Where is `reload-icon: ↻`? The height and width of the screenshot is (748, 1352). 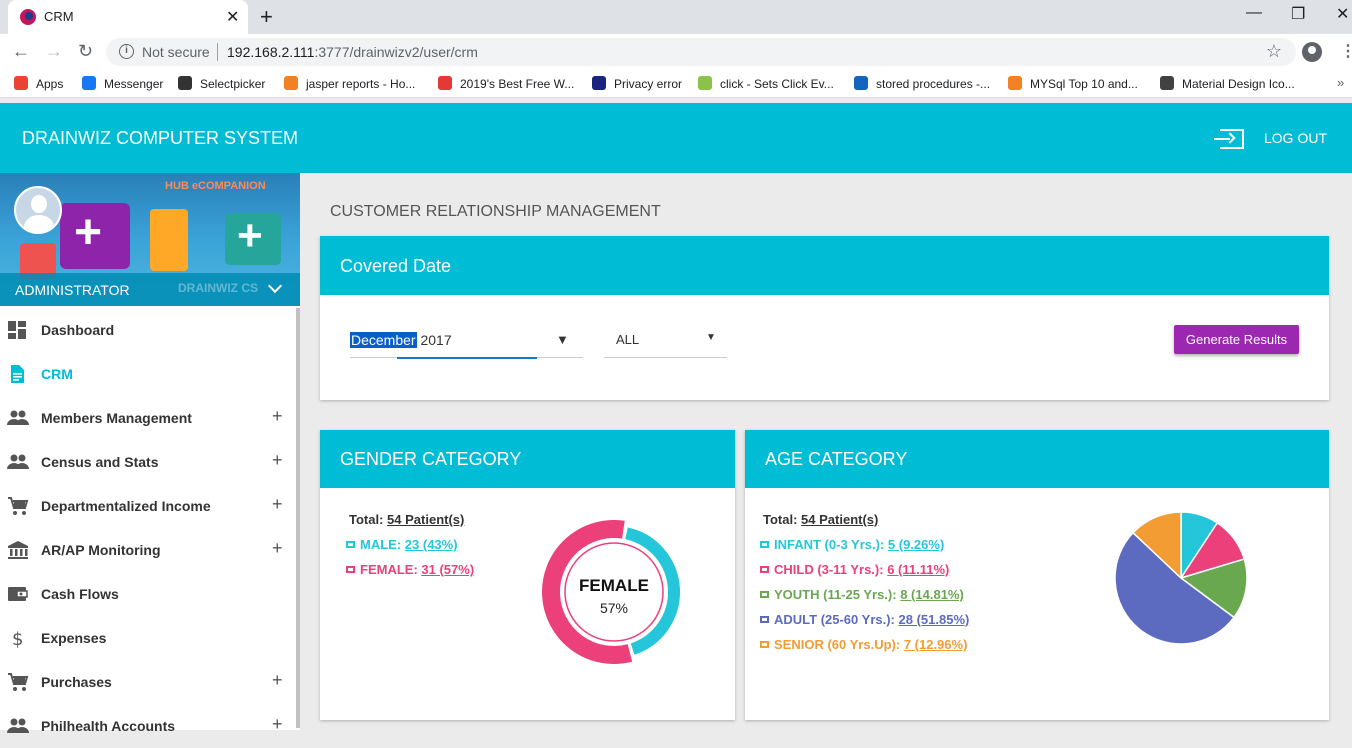 reload-icon: ↻ is located at coordinates (85, 51).